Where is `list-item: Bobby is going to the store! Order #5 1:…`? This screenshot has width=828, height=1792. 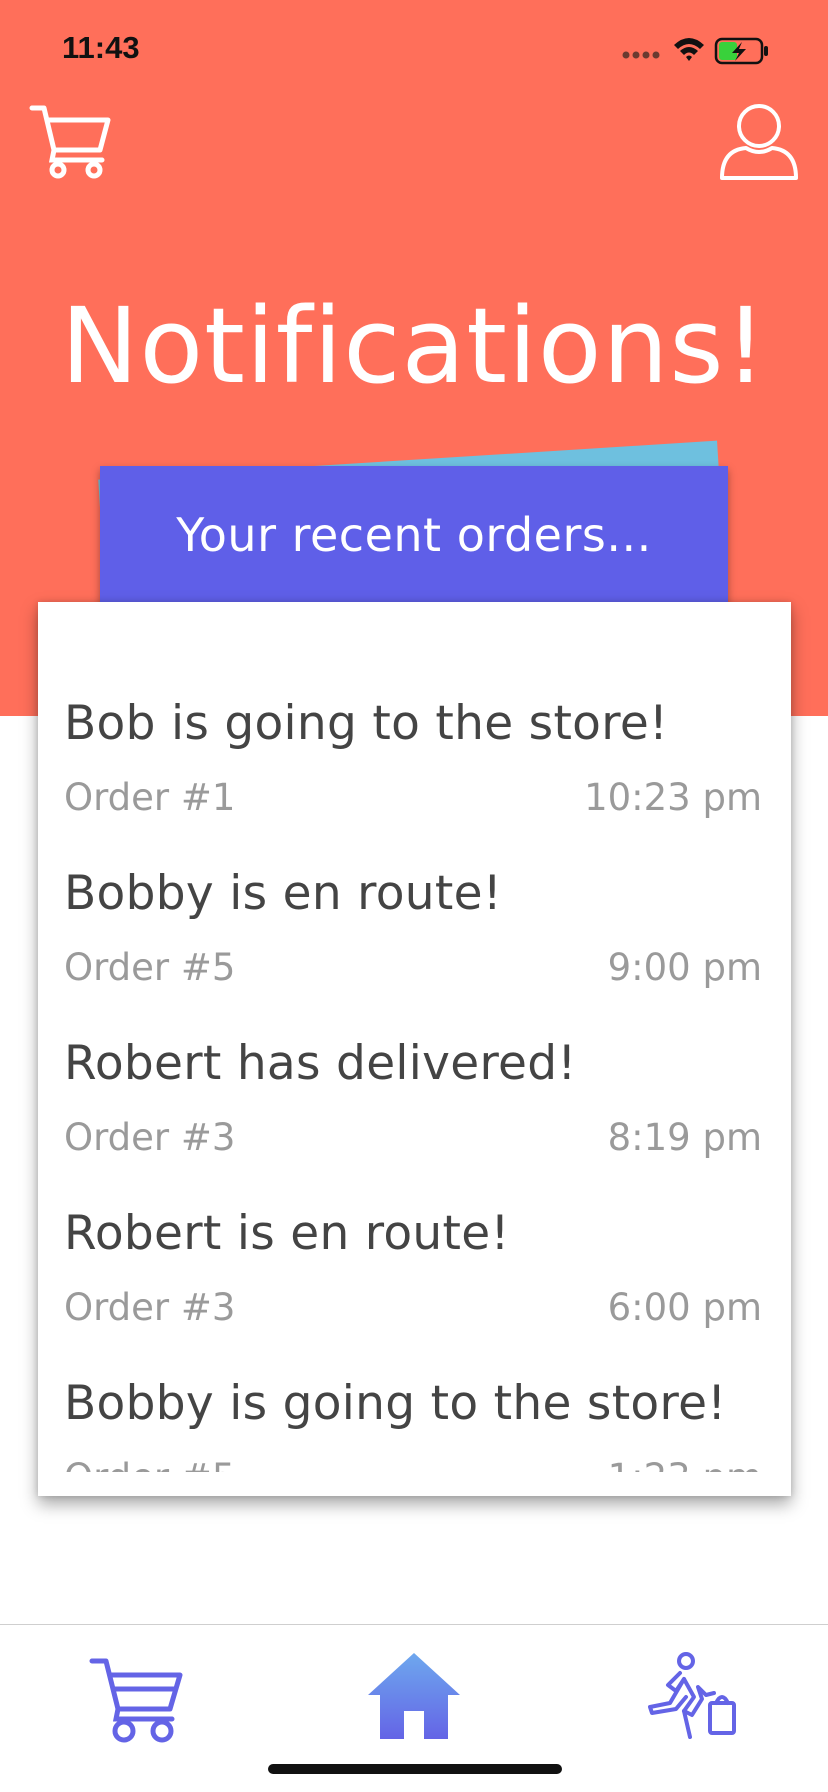 list-item: Bobby is going to the store! Order #5 1:… is located at coordinates (414, 1424).